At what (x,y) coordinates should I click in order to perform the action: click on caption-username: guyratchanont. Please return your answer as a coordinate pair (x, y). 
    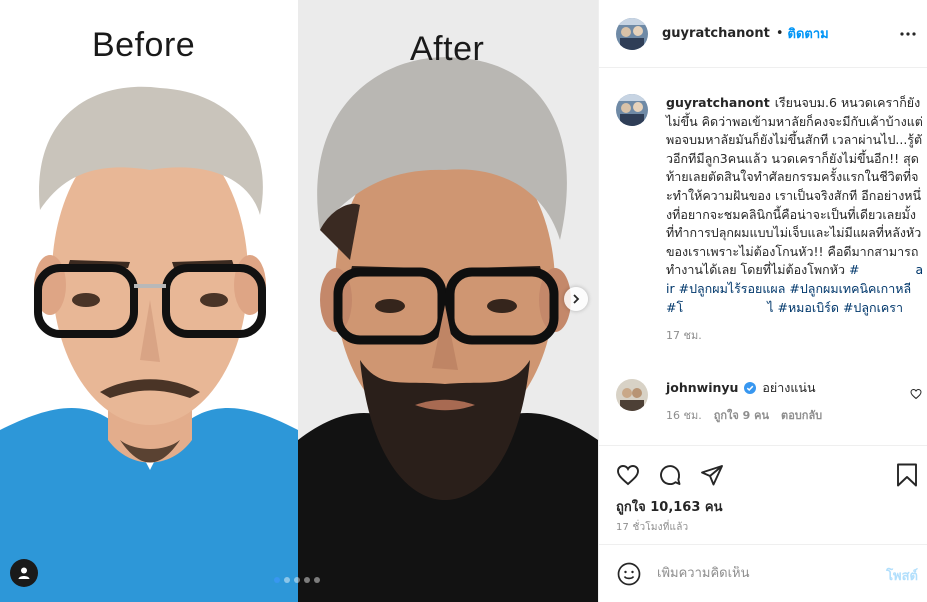
    Looking at the image, I should click on (718, 102).